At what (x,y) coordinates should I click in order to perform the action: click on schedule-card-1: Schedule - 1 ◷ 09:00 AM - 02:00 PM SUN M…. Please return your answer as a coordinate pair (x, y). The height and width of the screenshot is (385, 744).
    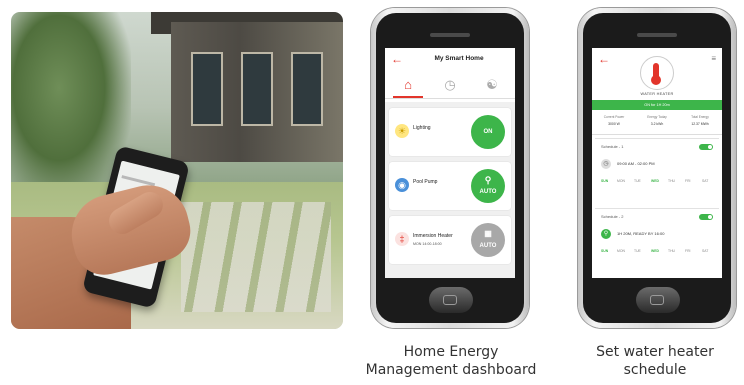
    Looking at the image, I should click on (657, 170).